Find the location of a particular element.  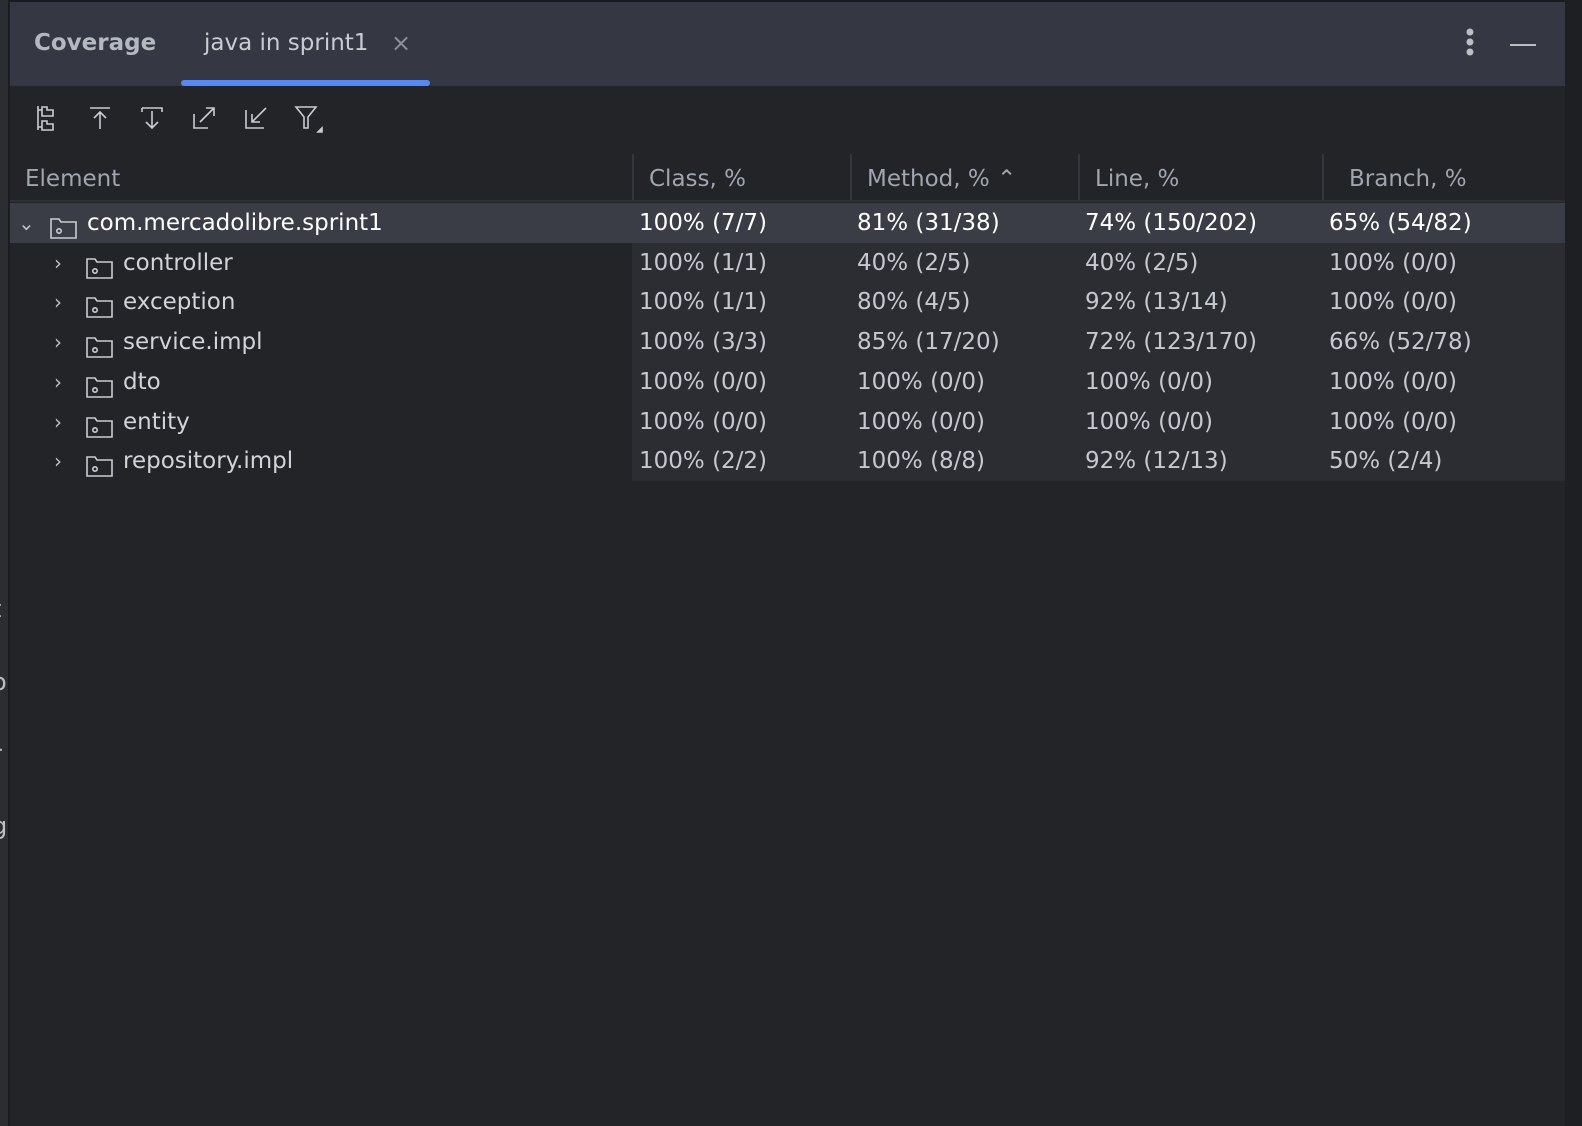

tab-label: java in sprint1 is located at coordinates (286, 43).